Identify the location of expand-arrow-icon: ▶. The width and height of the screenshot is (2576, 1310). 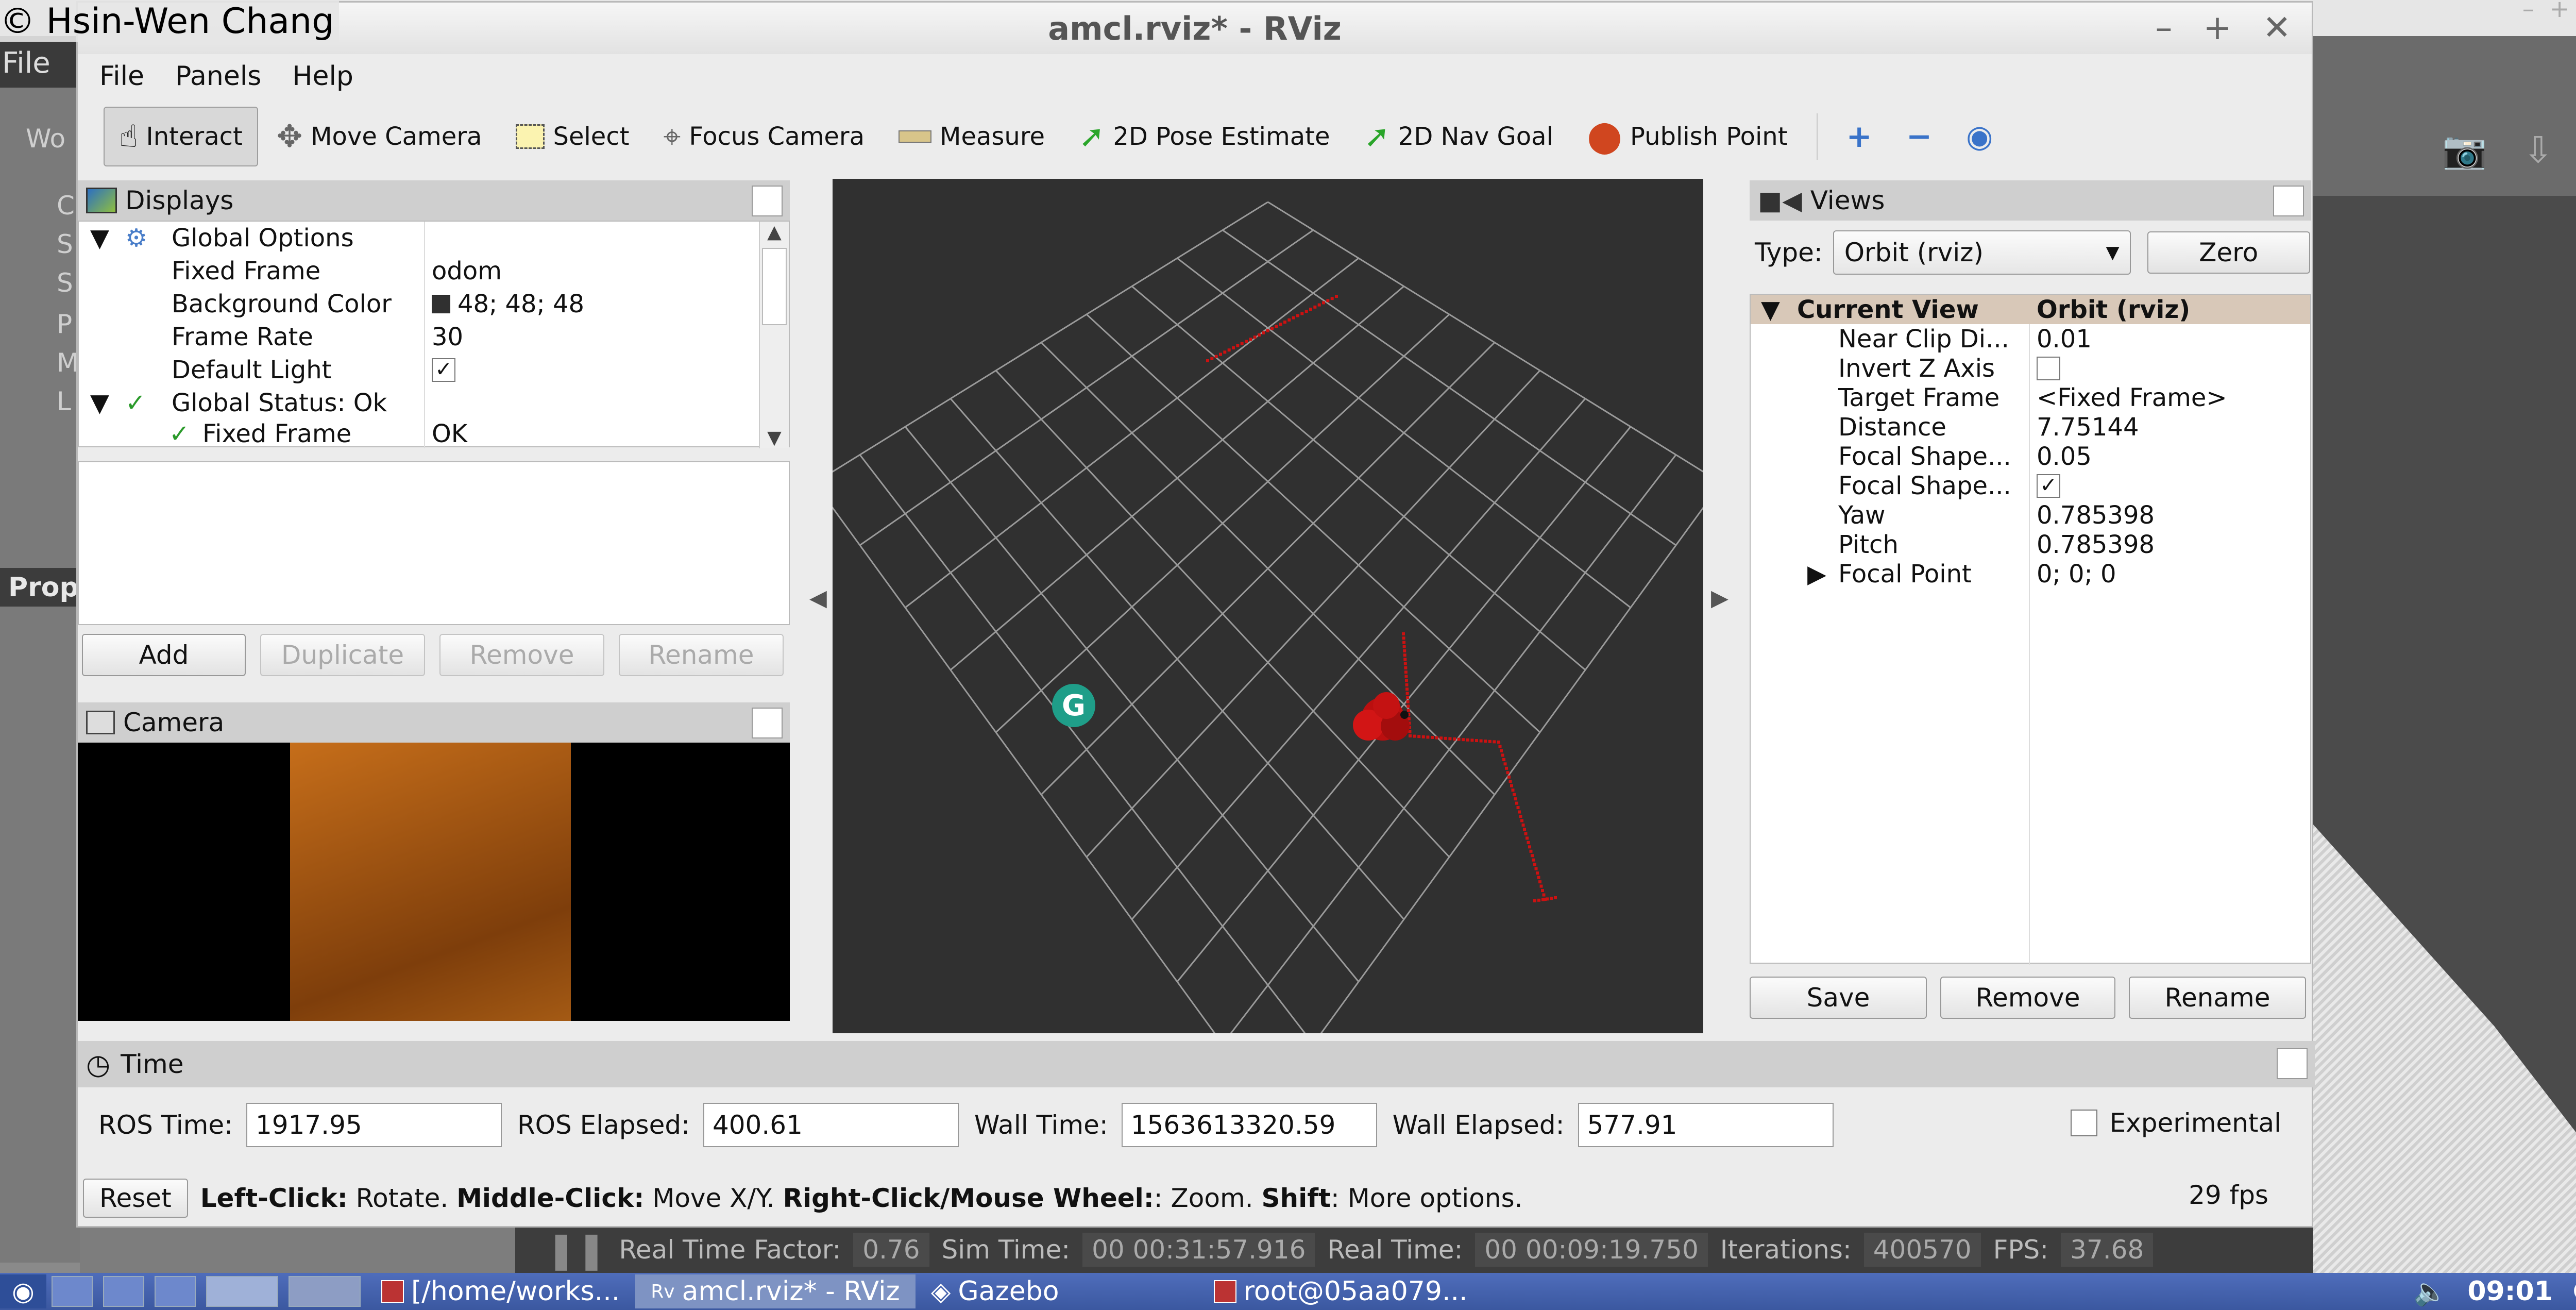
(1816, 575).